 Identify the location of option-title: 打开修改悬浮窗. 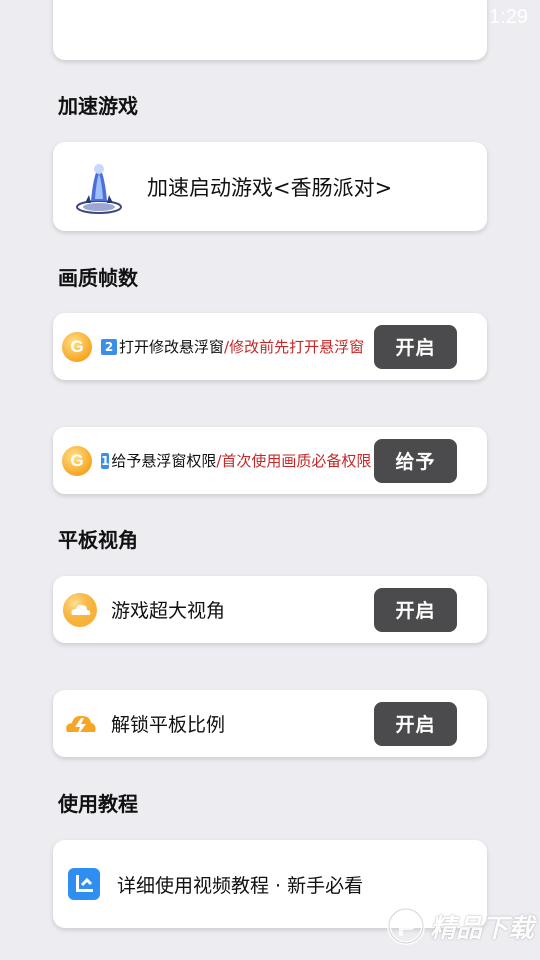
(172, 347).